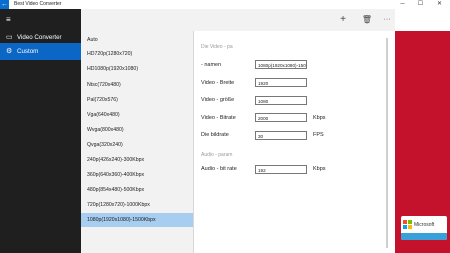  What do you see at coordinates (424, 225) in the screenshot?
I see `brand-label: Microsoft` at bounding box center [424, 225].